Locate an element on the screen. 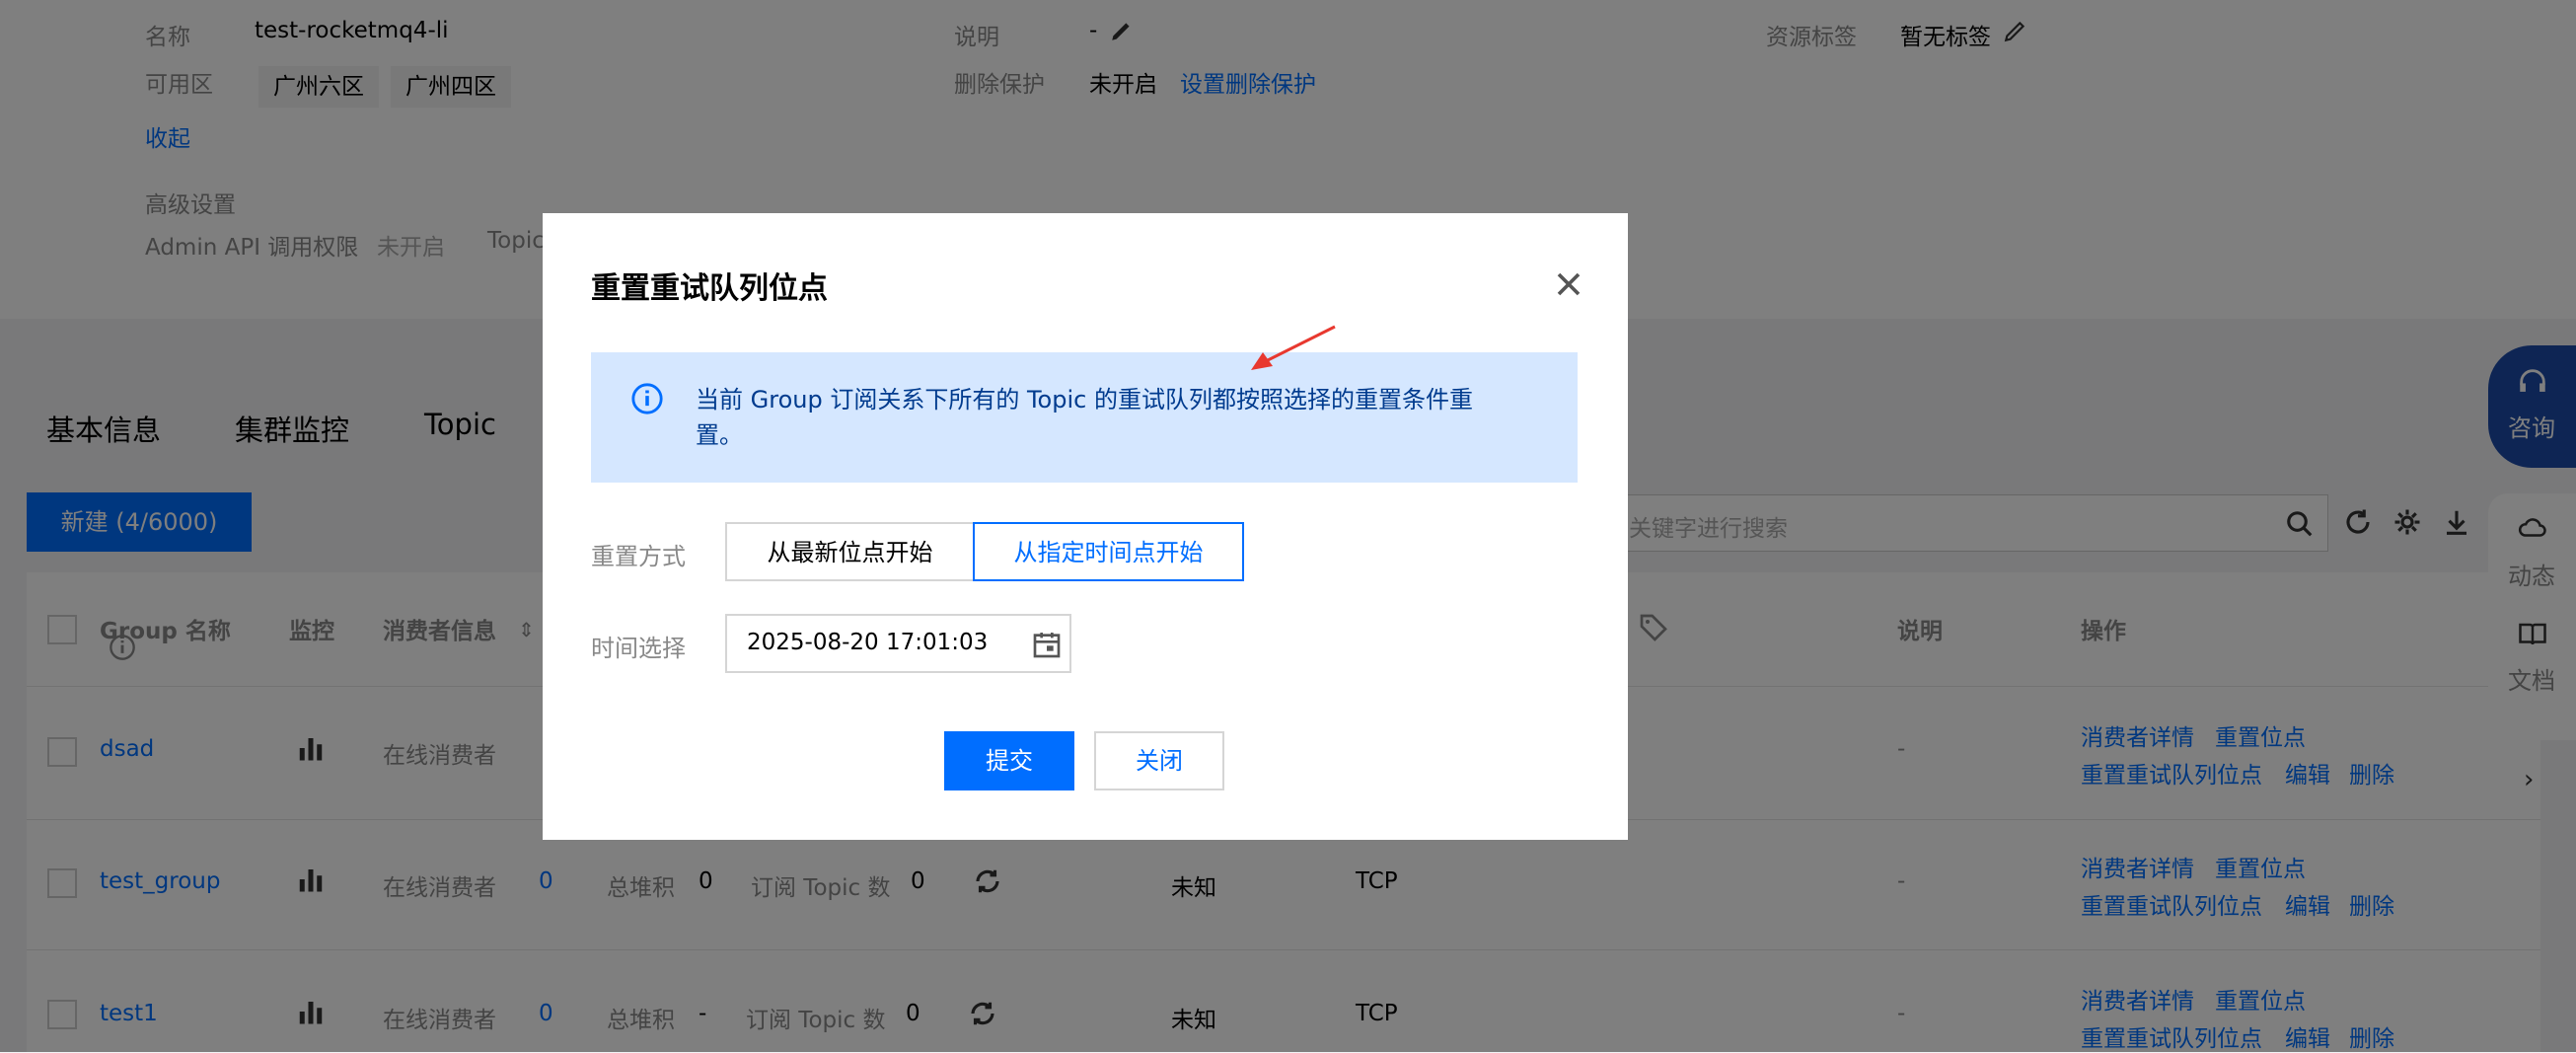 The height and width of the screenshot is (1053, 2576). annotation-arrow-icon is located at coordinates (1292, 352).